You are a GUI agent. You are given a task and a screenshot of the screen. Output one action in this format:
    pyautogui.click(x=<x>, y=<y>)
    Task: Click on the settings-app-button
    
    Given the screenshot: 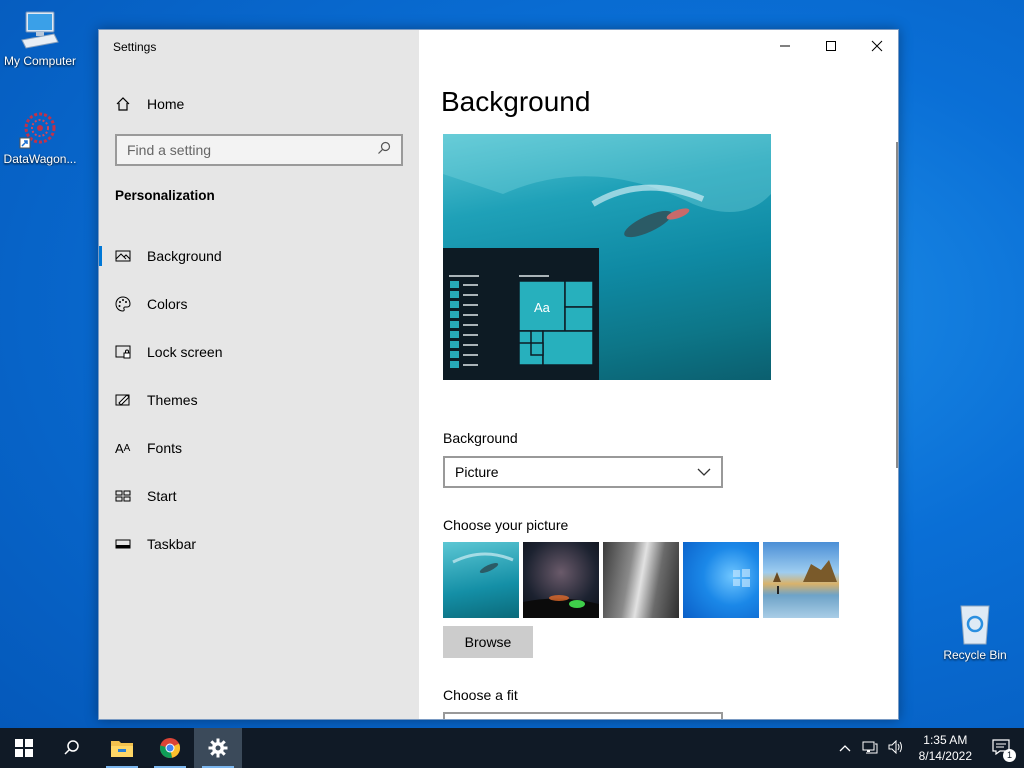 What is the action you would take?
    pyautogui.click(x=218, y=748)
    